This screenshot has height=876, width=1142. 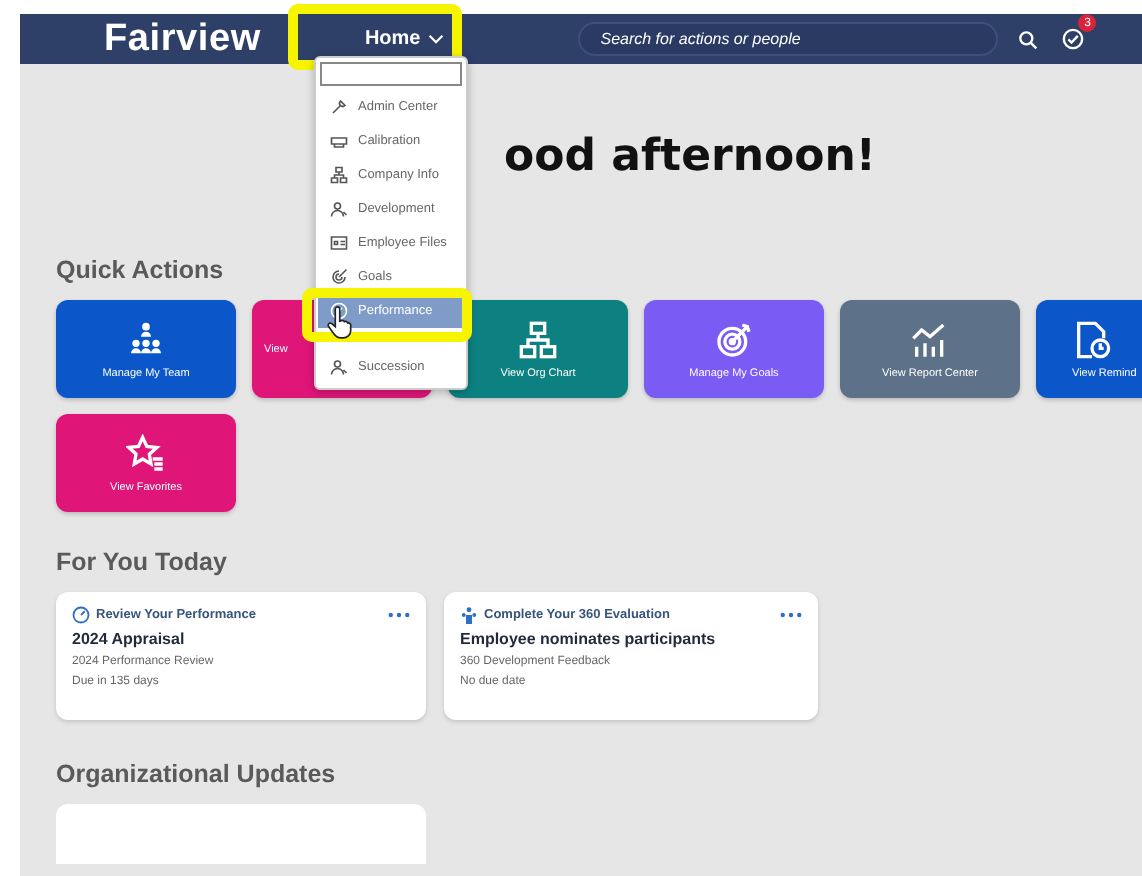 What do you see at coordinates (589, 639) in the screenshot?
I see `card-title: Employee nominates participants` at bounding box center [589, 639].